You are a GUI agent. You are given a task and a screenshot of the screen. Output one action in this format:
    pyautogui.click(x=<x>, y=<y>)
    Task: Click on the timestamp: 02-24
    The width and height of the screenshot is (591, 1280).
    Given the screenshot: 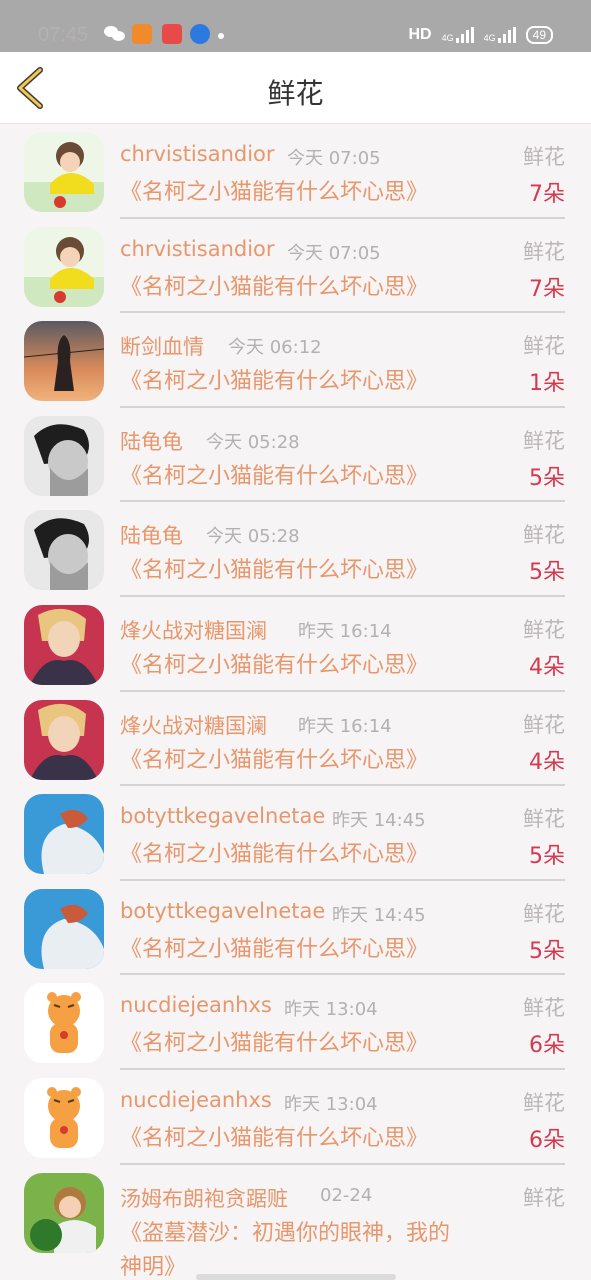 What is the action you would take?
    pyautogui.click(x=346, y=1195)
    